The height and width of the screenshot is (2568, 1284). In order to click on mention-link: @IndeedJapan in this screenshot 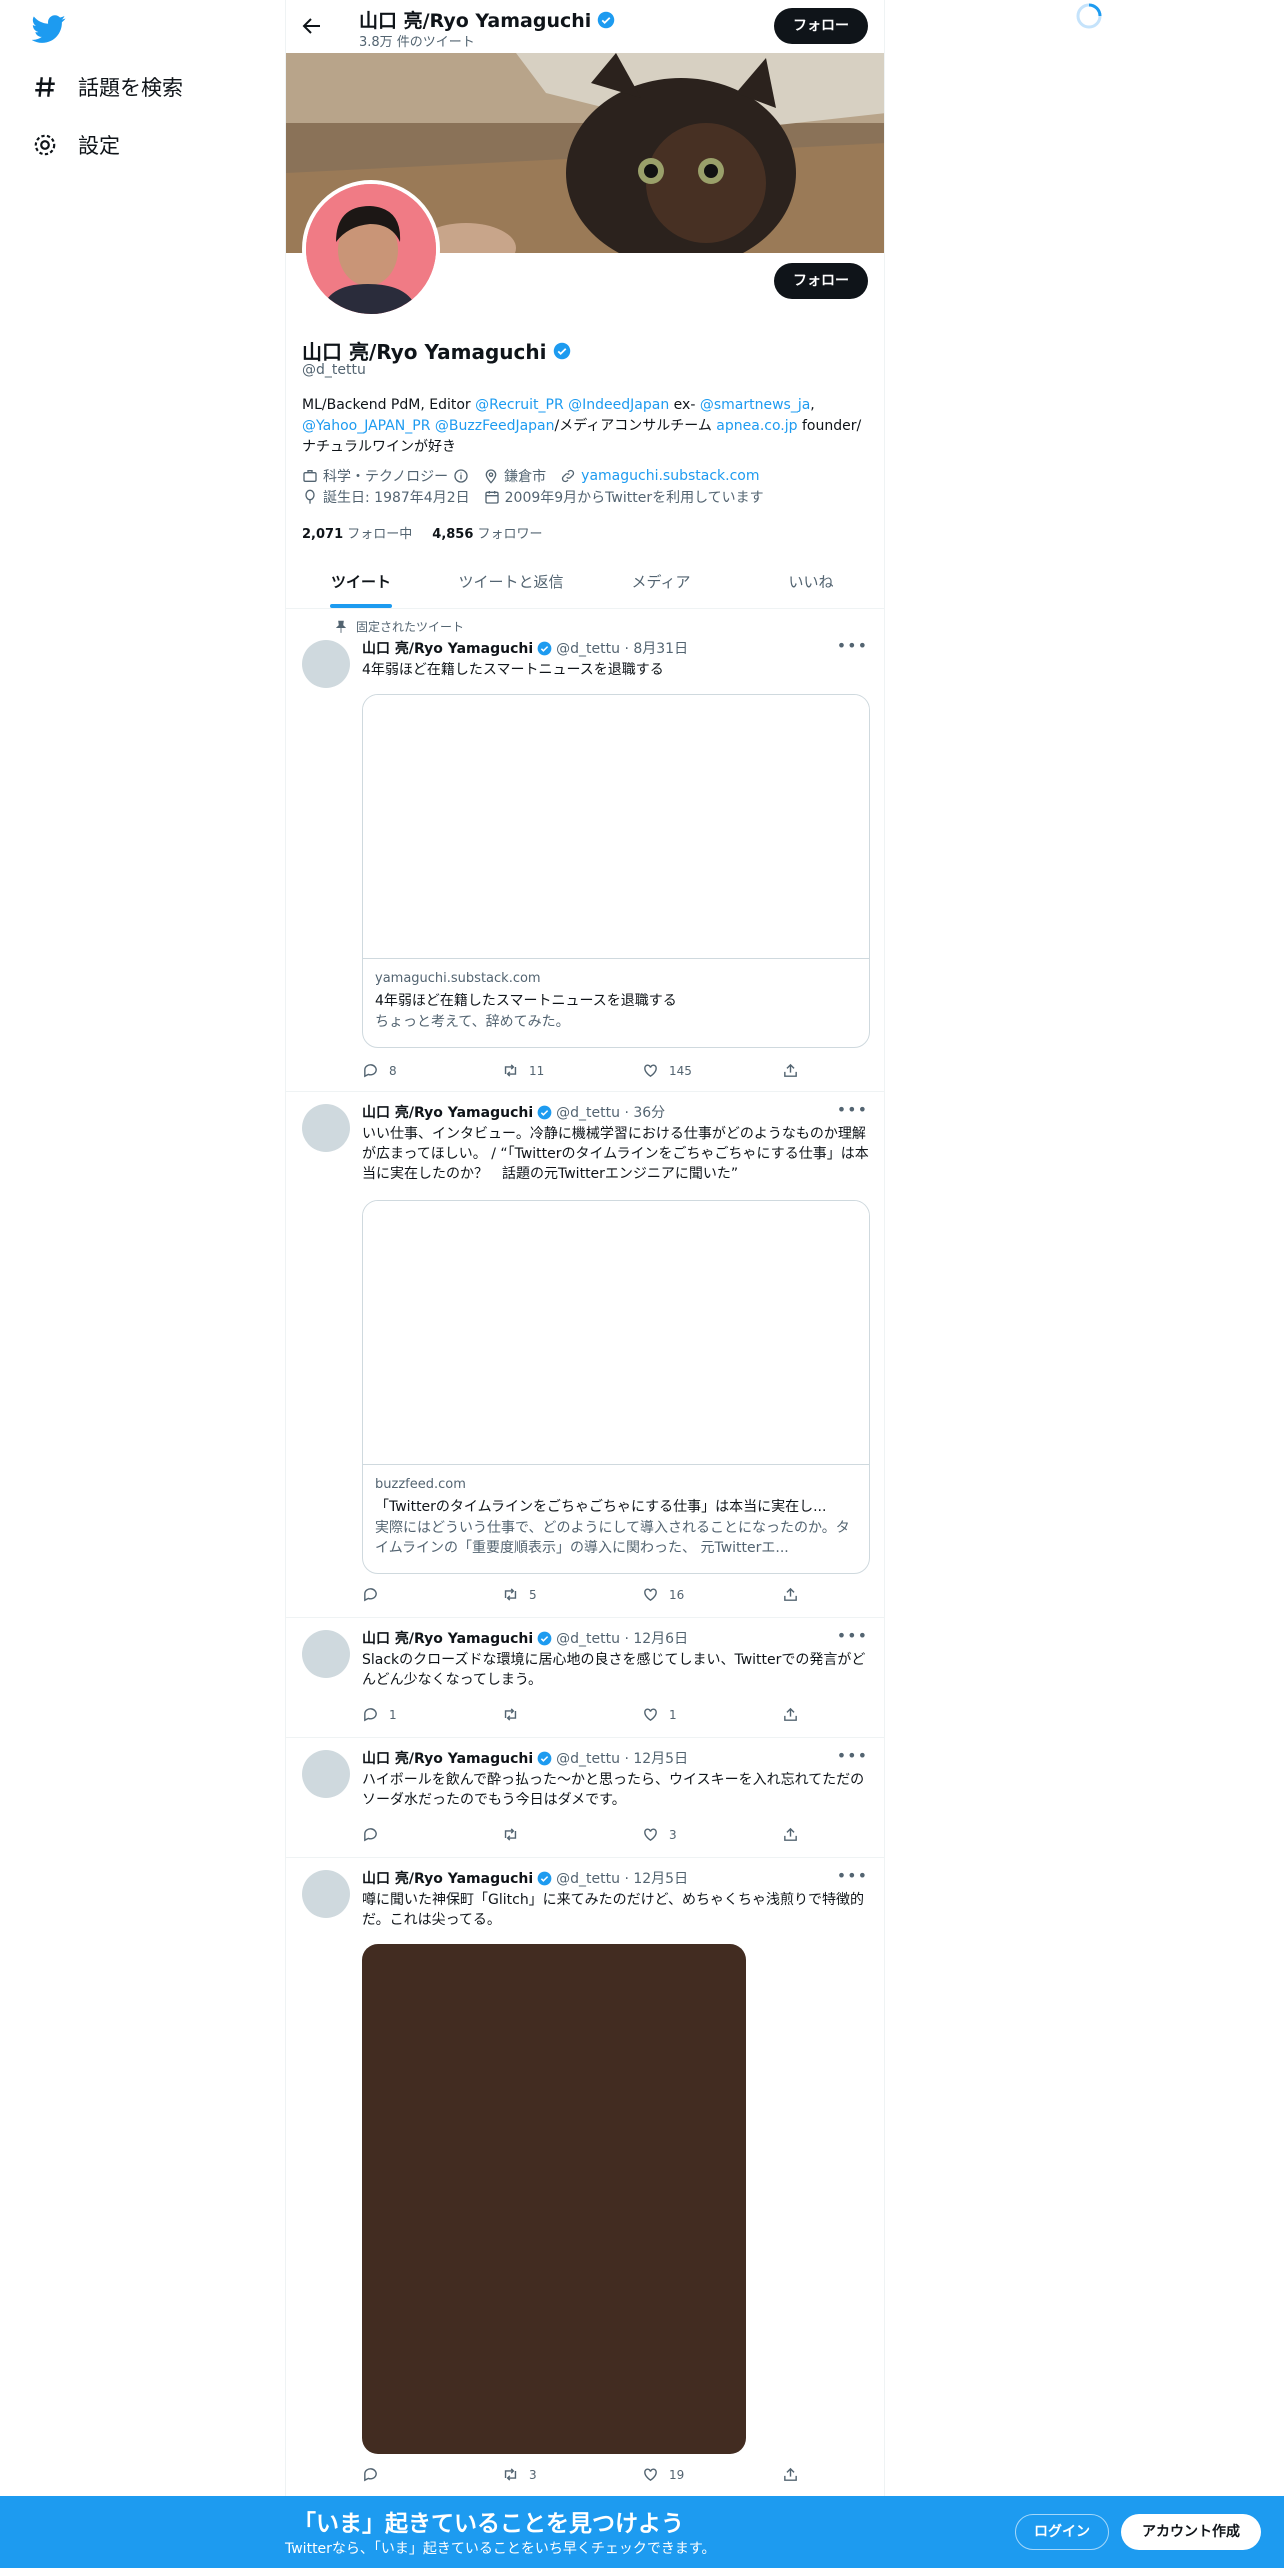, I will do `click(618, 405)`.